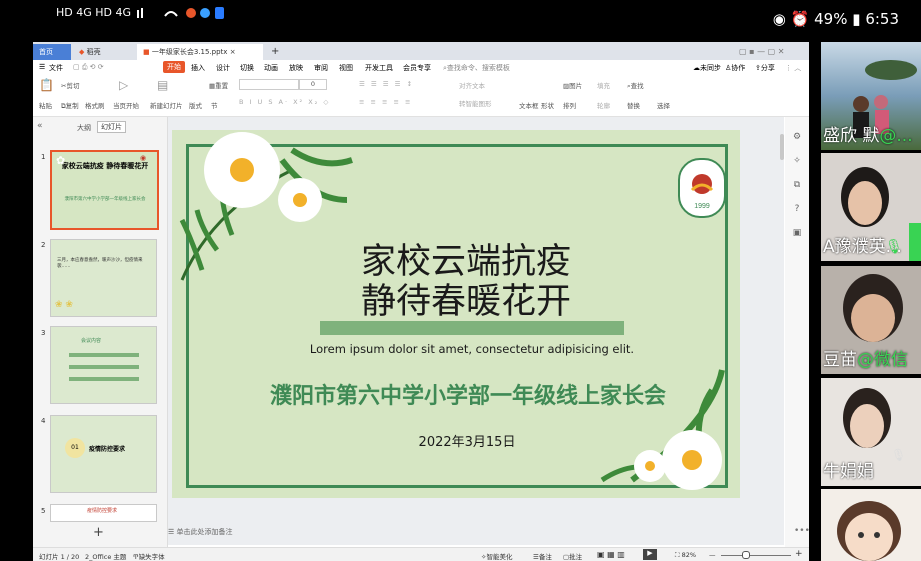 The image size is (921, 561). I want to click on textbox-button: 文本框, so click(529, 105).